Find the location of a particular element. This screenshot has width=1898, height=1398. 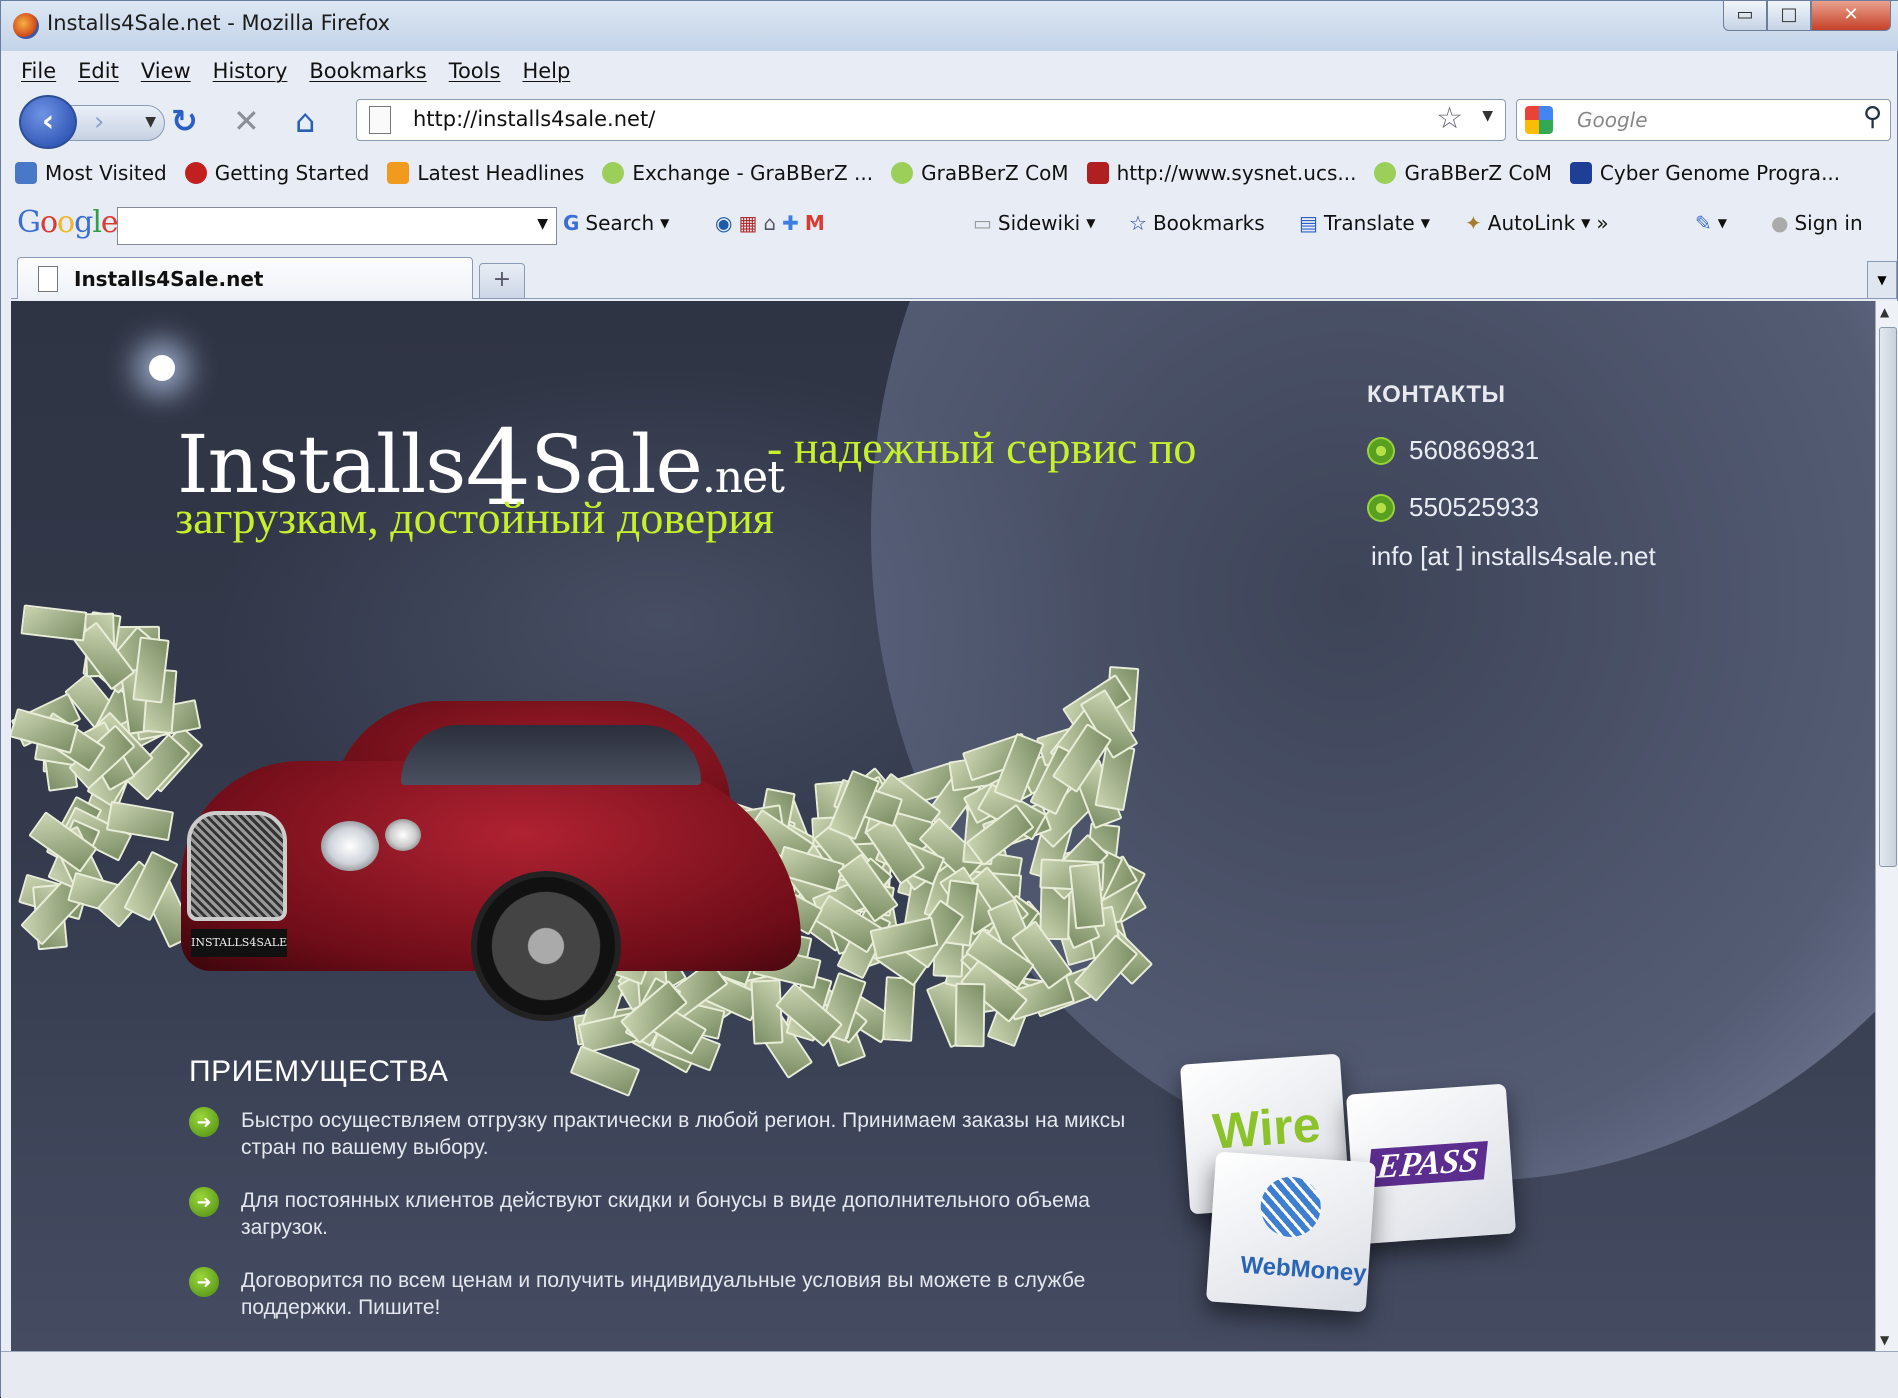

google-search-button: G Search ▼ is located at coordinates (616, 223).